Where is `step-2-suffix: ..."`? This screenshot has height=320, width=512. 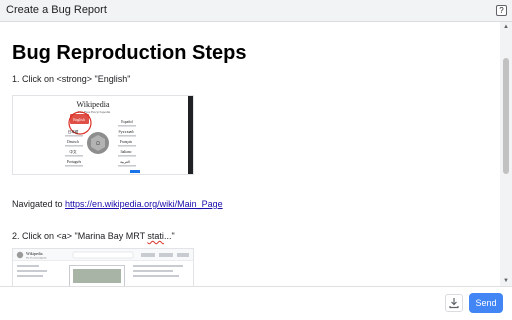 step-2-suffix: ..." is located at coordinates (169, 236).